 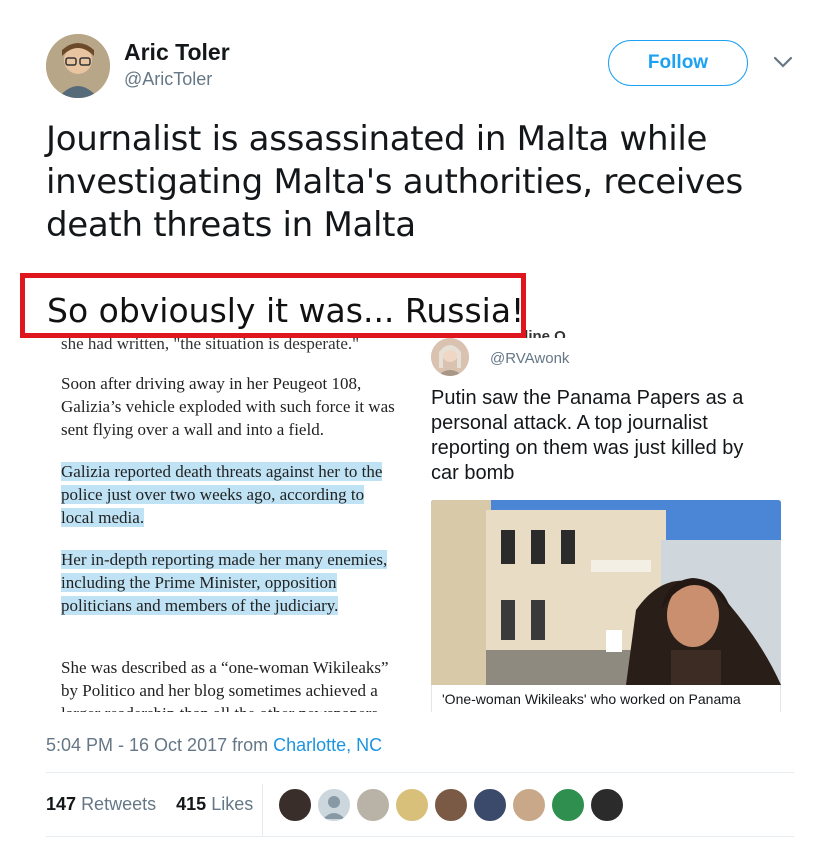 What do you see at coordinates (168, 79) in the screenshot?
I see `author-handle: @AricToler` at bounding box center [168, 79].